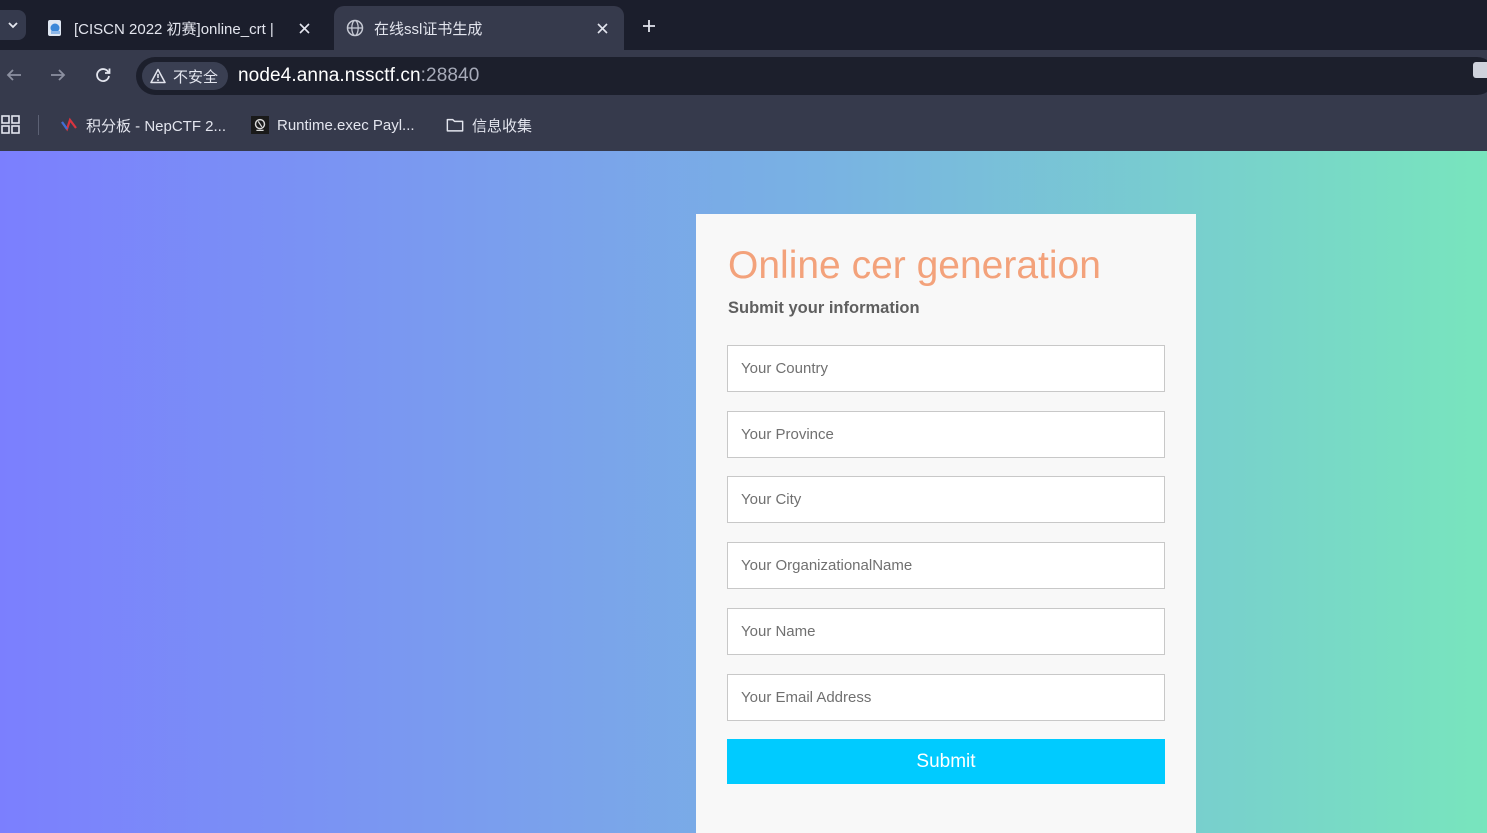 Image resolution: width=1487 pixels, height=833 pixels. Describe the element at coordinates (946, 631) in the screenshot. I see `name-input` at that location.